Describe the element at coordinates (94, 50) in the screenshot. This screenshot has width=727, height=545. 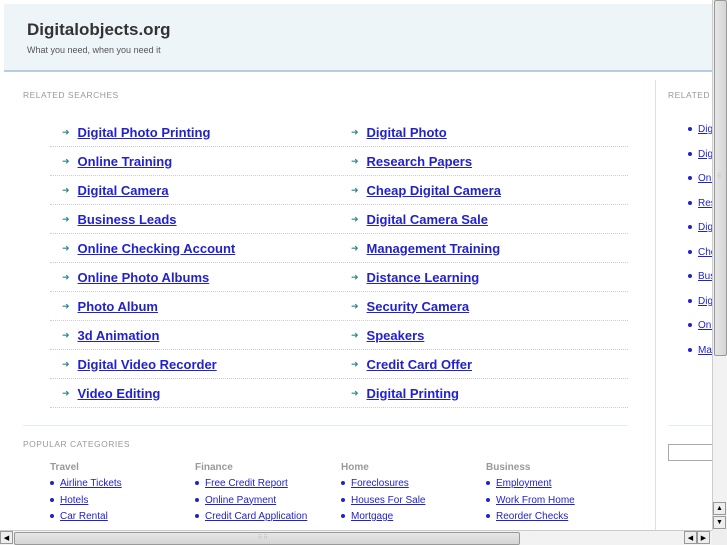
I see `tagline: What you need, when you need it` at that location.